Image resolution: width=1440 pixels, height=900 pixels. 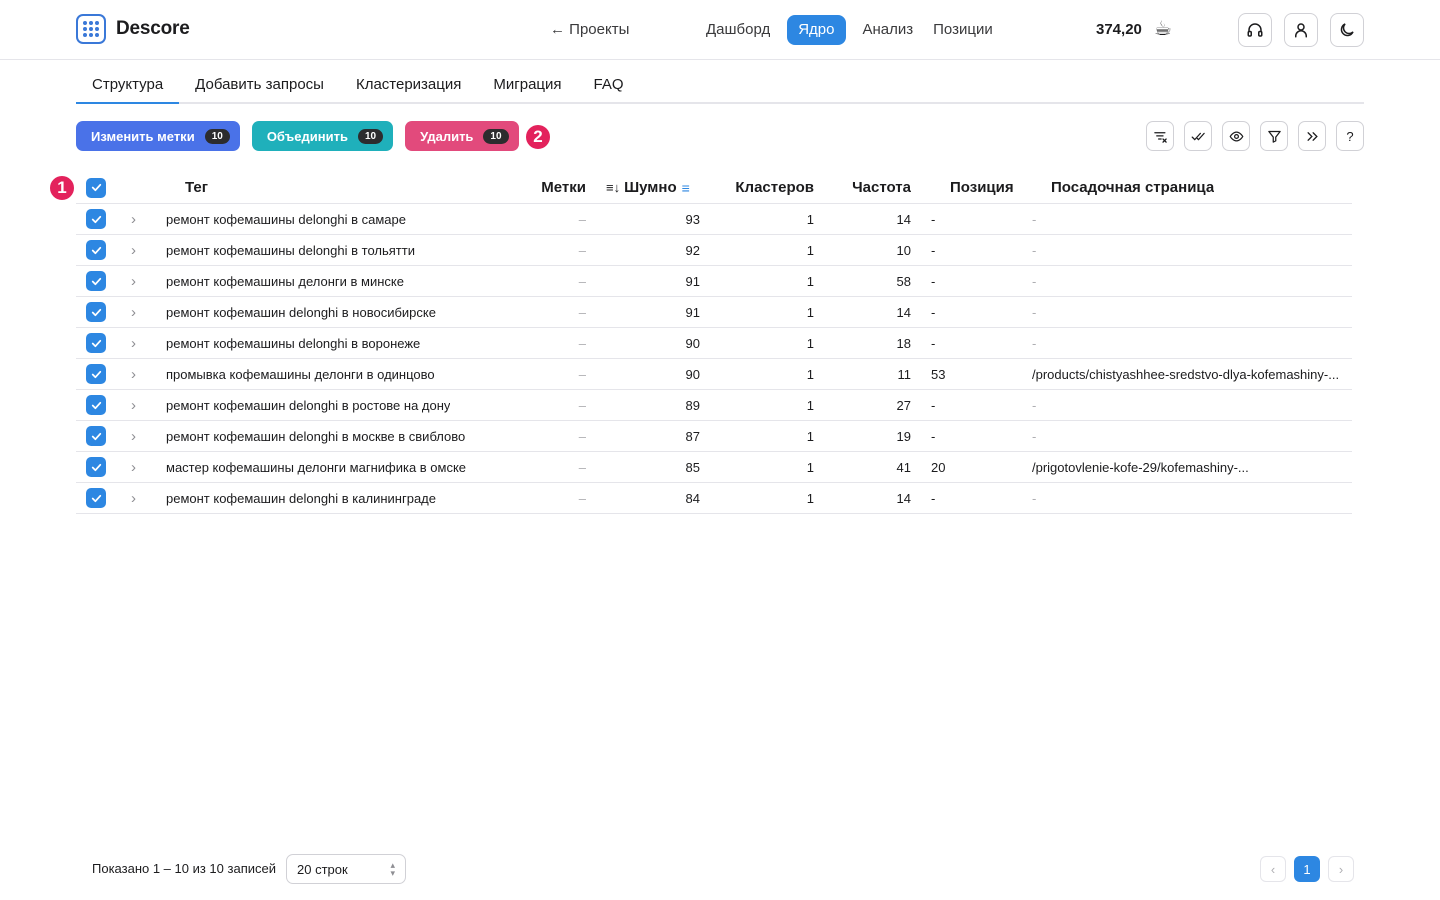 I want to click on step-marker-1: 1, so click(x=62, y=188).